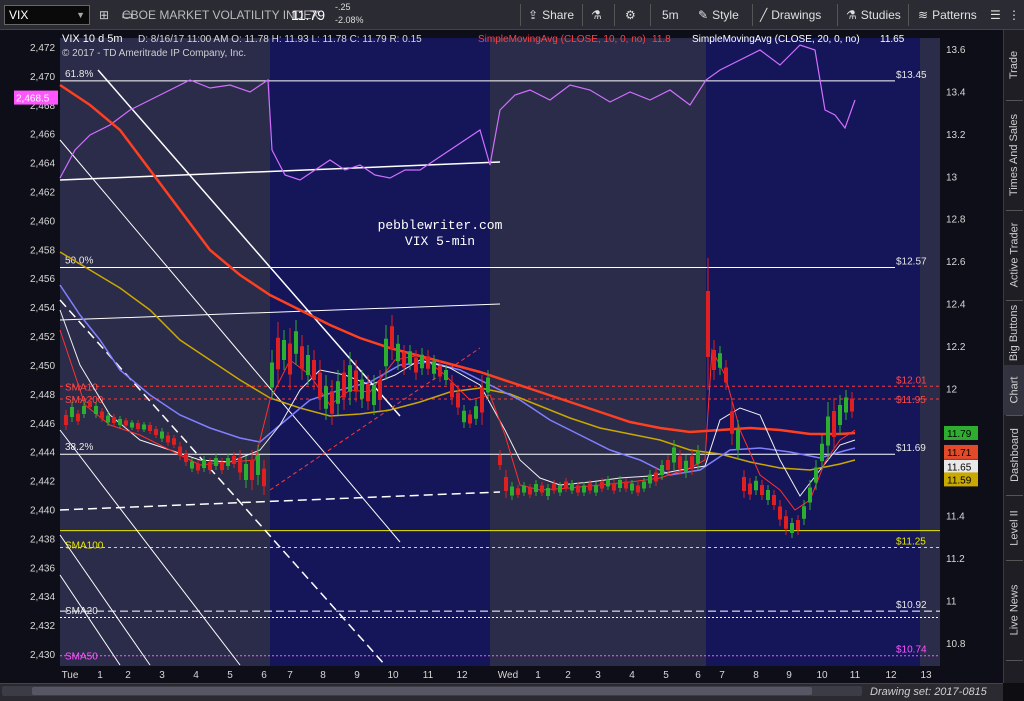  I want to click on side-tab-active-trader: Active Trader, so click(1014, 255).